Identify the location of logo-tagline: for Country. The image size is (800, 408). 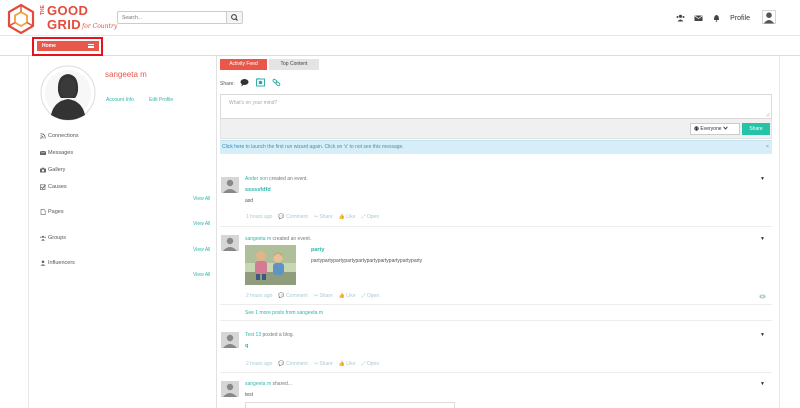
(100, 26).